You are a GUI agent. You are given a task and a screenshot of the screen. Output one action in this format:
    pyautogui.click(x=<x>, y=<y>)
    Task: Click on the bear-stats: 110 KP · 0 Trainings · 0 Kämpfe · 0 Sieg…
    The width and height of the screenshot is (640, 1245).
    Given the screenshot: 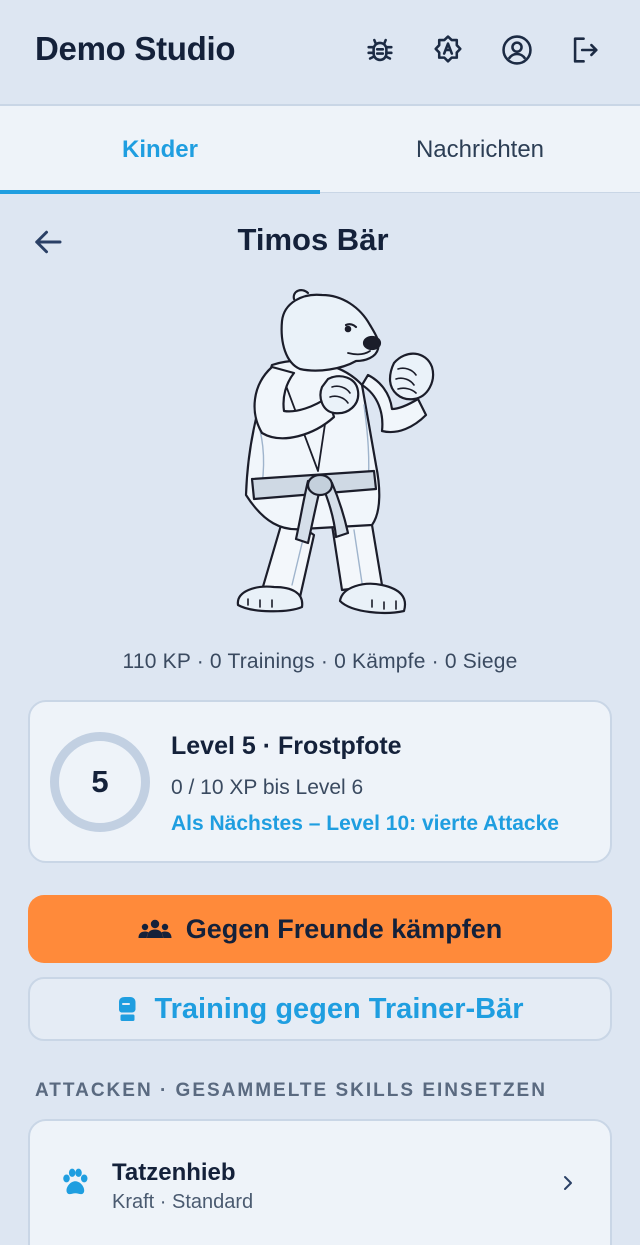 What is the action you would take?
    pyautogui.click(x=320, y=661)
    